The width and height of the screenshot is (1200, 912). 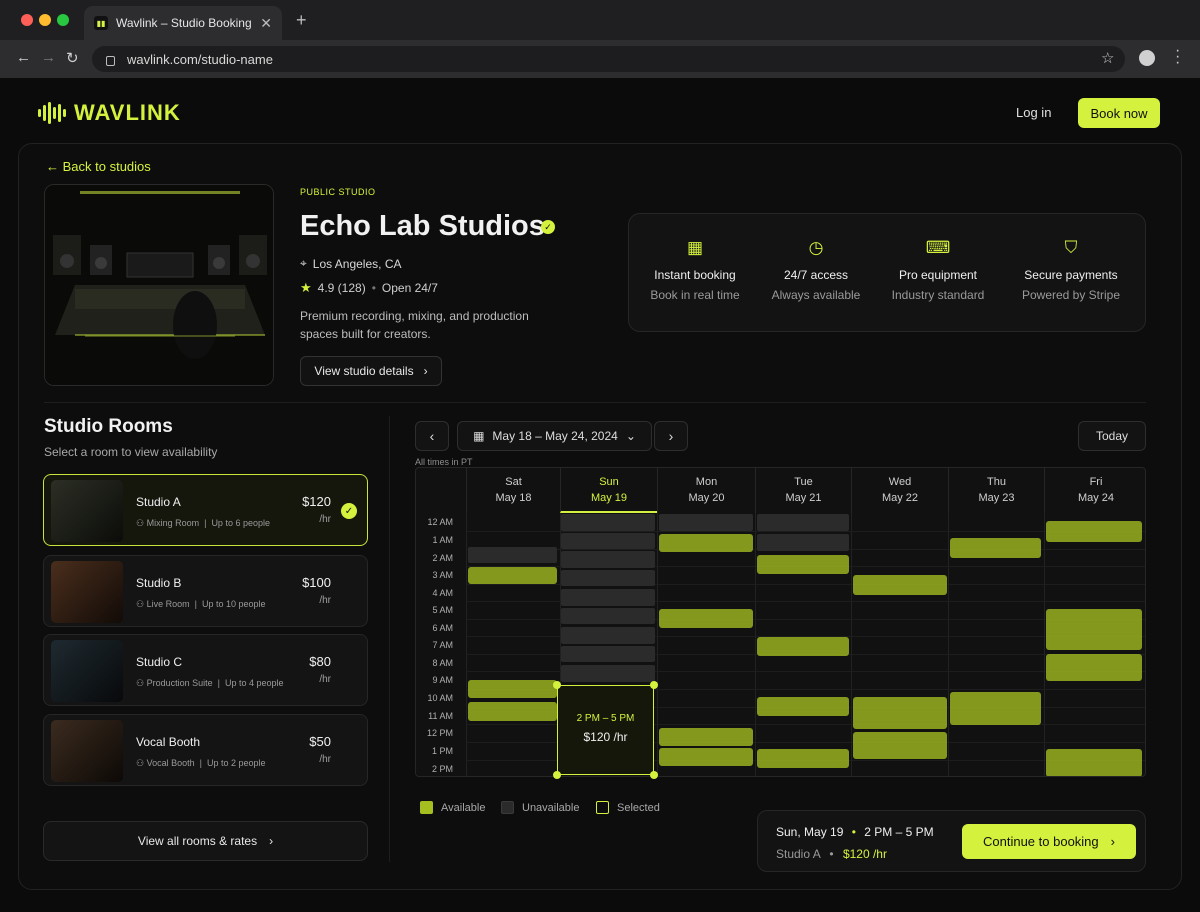 I want to click on date-range-picker: ▦ May 18 – May 24, 2024 ⌄, so click(x=554, y=436).